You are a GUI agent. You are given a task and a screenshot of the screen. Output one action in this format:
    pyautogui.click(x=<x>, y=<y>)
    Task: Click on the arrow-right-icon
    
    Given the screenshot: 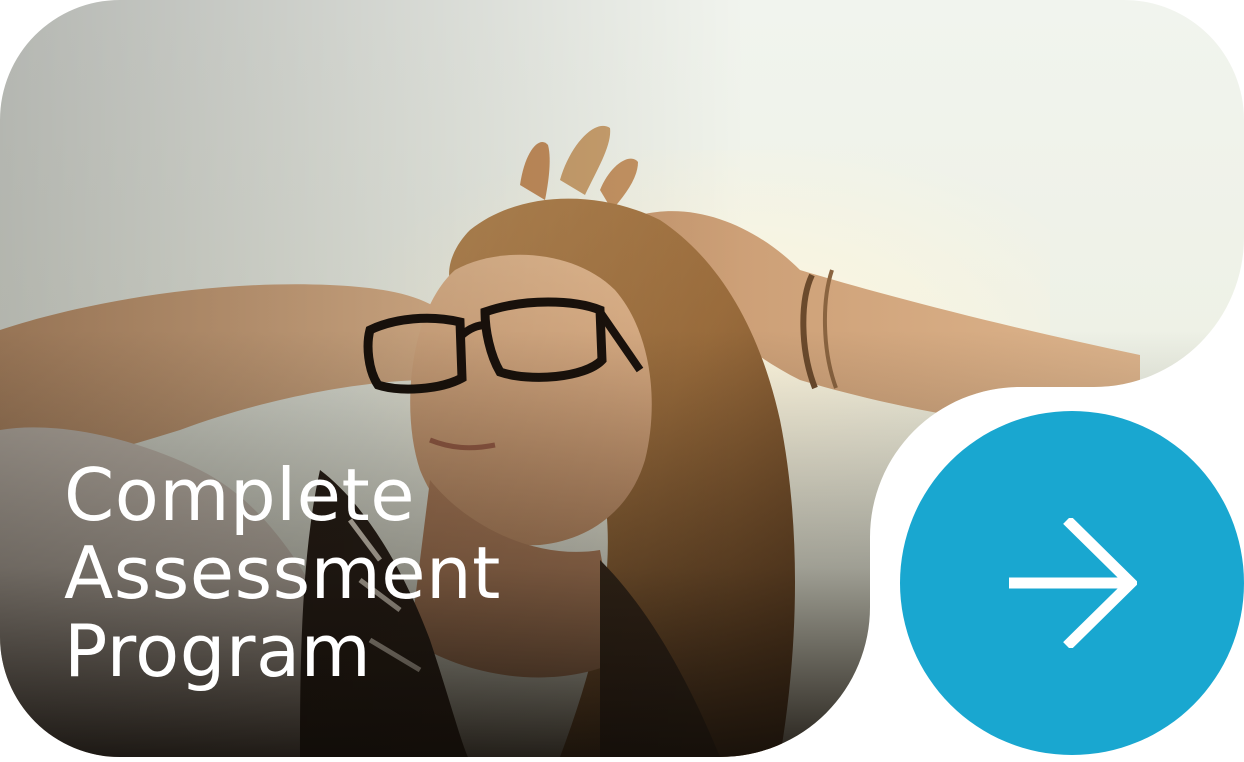 What is the action you would take?
    pyautogui.click(x=1073, y=583)
    